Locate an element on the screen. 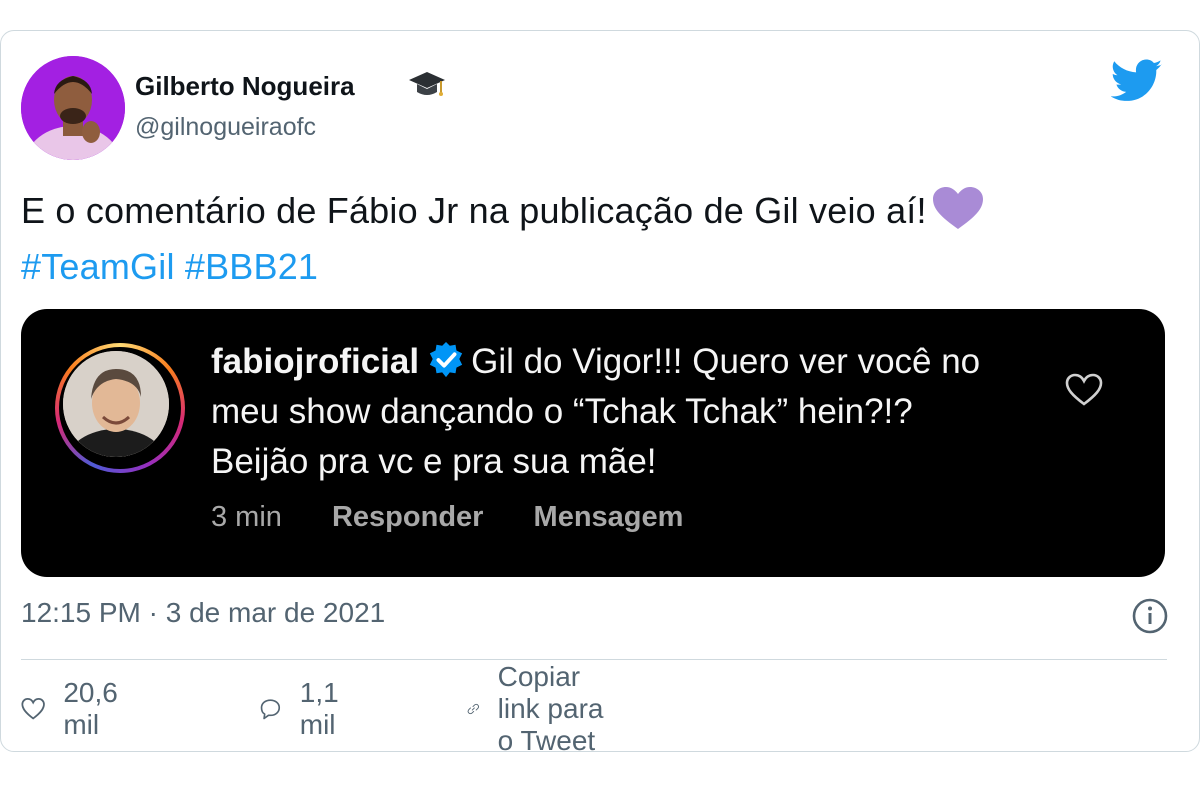 The image size is (1200, 800). author-name: Gilberto Nogueira is located at coordinates (245, 86).